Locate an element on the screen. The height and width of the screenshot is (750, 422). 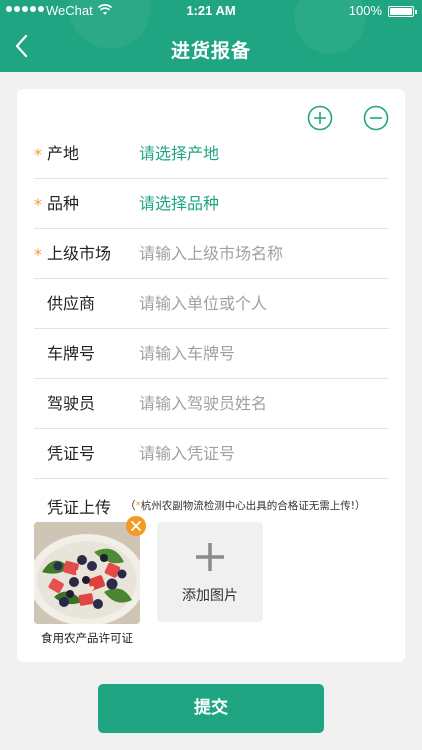
voucher-upload-label: 凭证上传 is located at coordinates (79, 507).